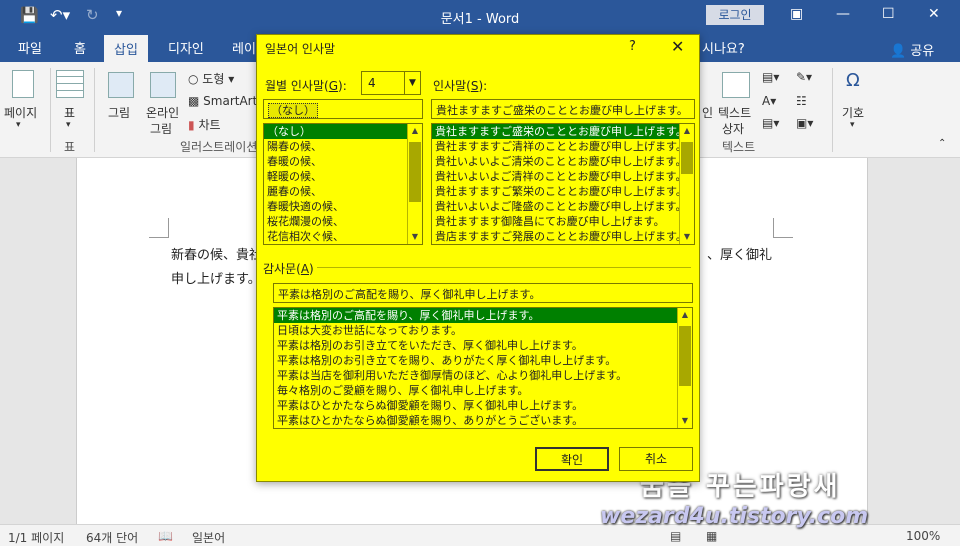 The height and width of the screenshot is (546, 960). Describe the element at coordinates (563, 206) in the screenshot. I see `list-item: 貴社いよいよご隆盛のこととお慶び申し上げます。` at that location.